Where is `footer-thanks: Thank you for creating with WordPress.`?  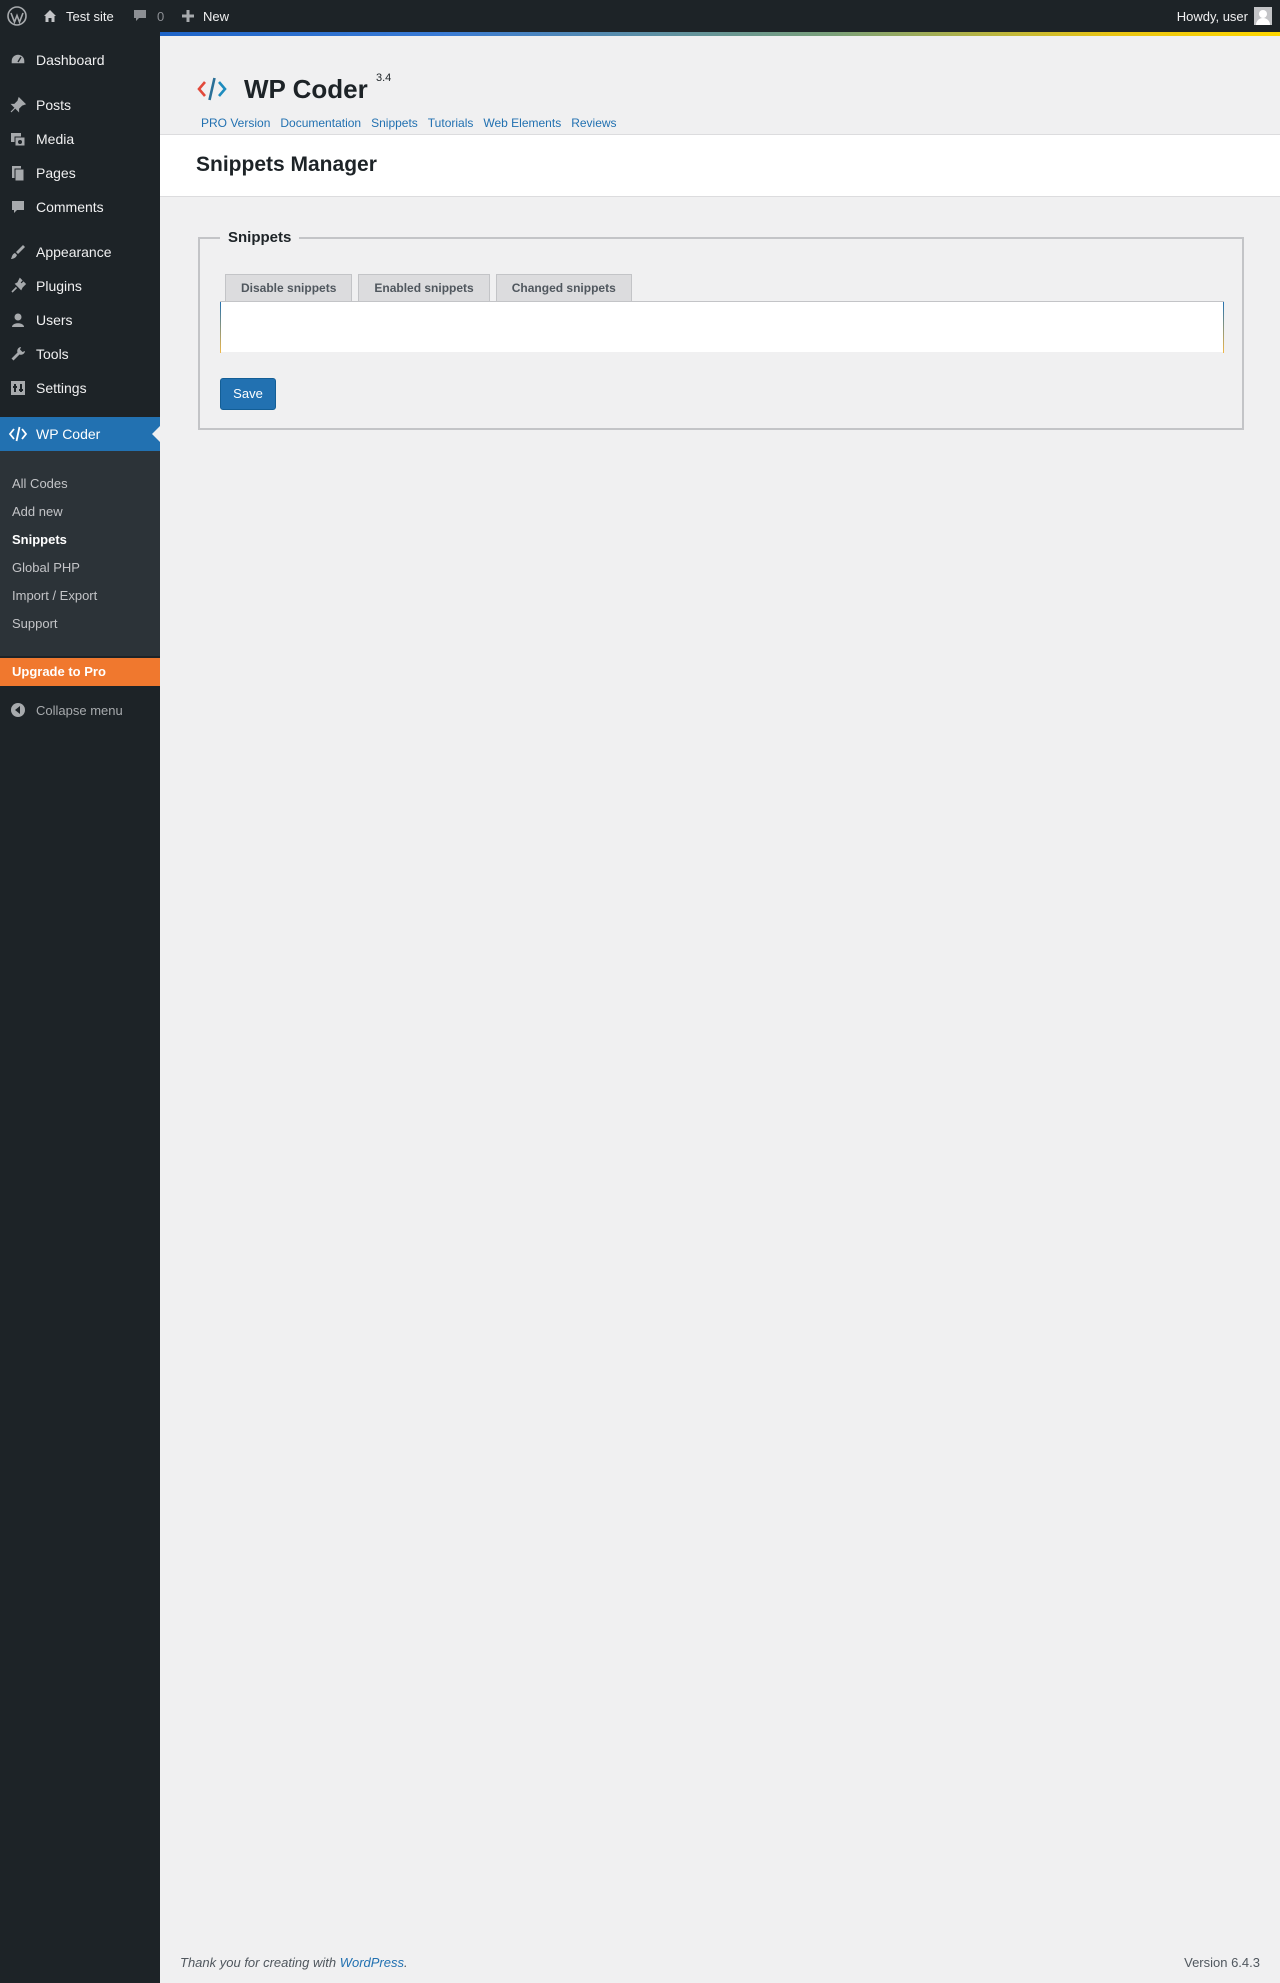
footer-thanks: Thank you for creating with WordPress. is located at coordinates (294, 1962).